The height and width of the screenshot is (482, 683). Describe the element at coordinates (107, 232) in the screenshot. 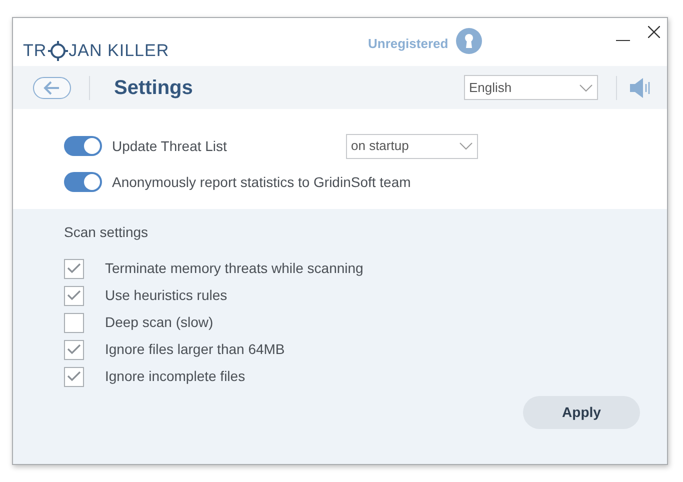

I see `section-heading: Scan settings` at that location.